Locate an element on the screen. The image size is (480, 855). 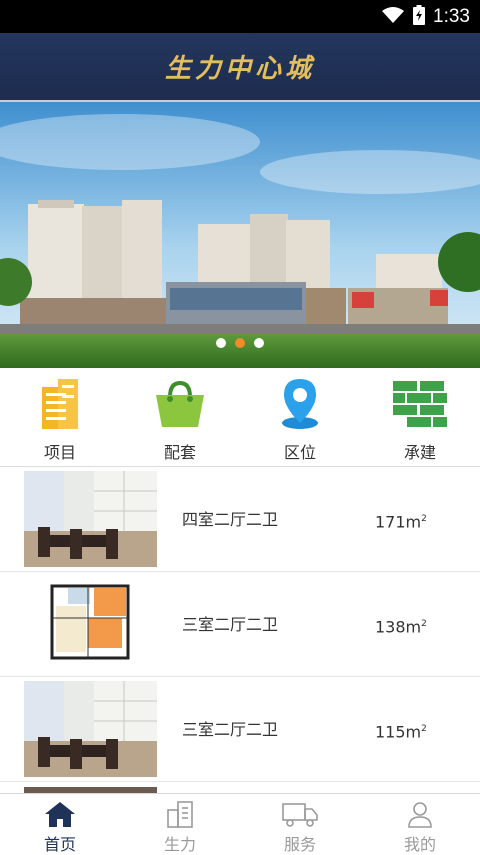
user-icon is located at coordinates (420, 814).